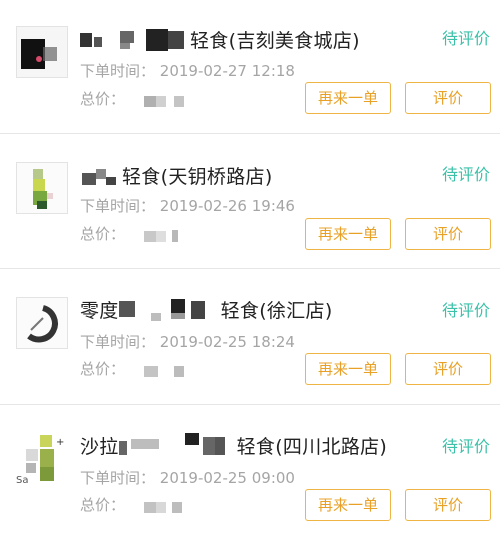 This screenshot has width=500, height=538. What do you see at coordinates (276, 311) in the screenshot?
I see `store-name-text: 轻食(徐汇店)` at bounding box center [276, 311].